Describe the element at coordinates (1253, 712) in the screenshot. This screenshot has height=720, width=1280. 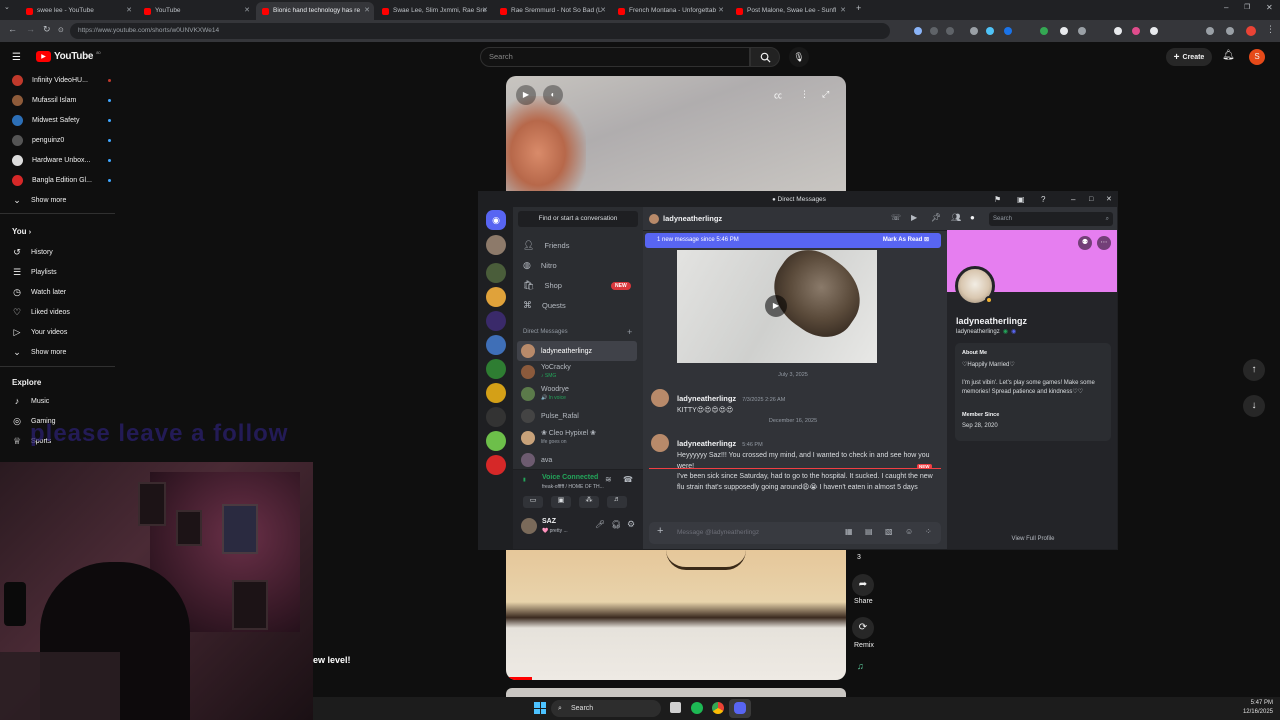
I see `clock-date: 12/16/2025` at that location.